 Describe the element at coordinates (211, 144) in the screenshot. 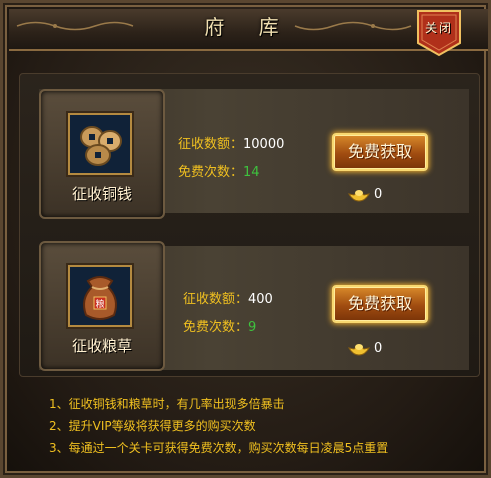

I see `copper-amount-label: 征收数额：` at that location.